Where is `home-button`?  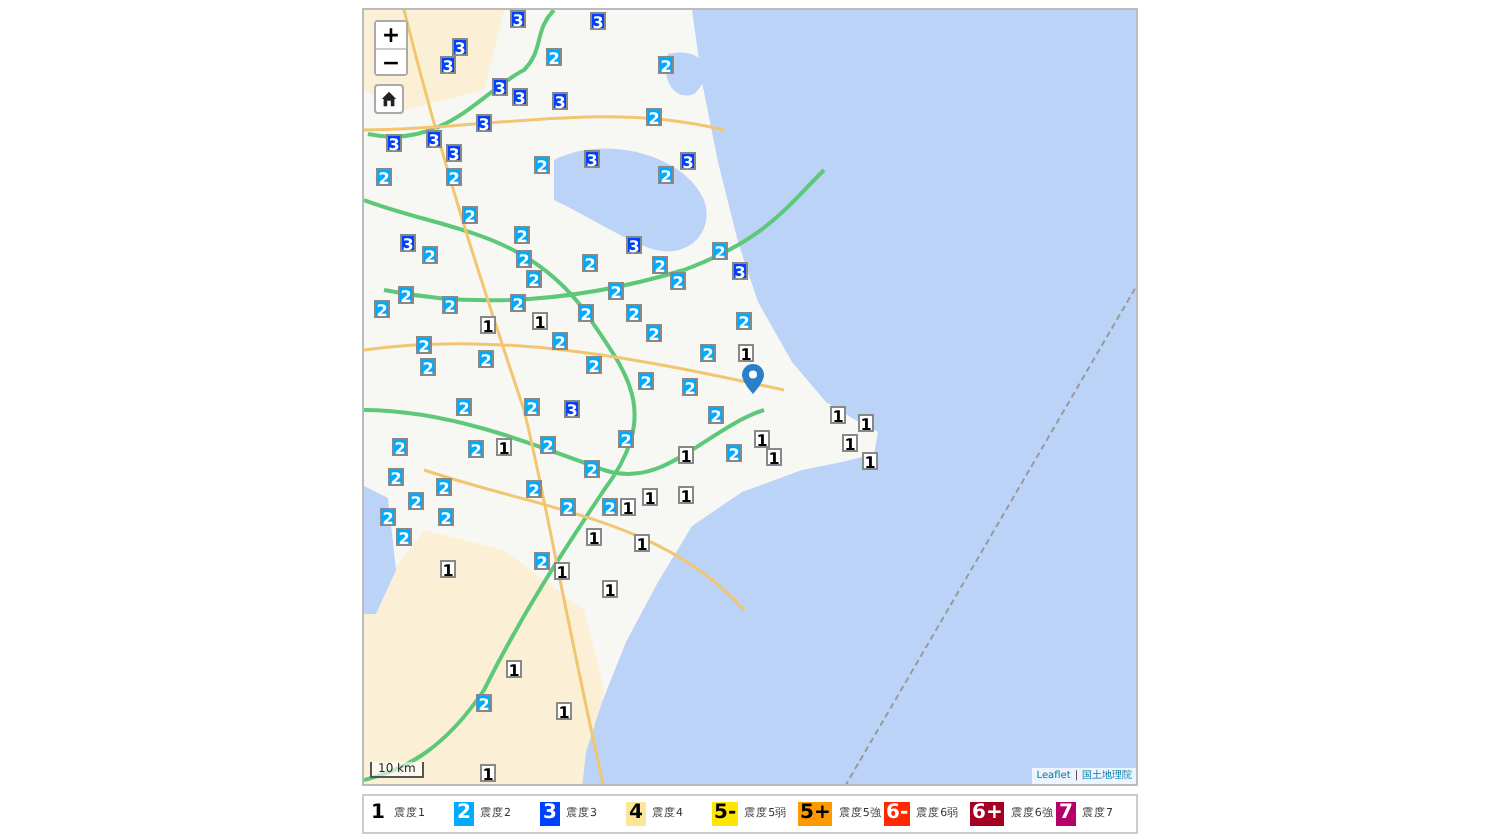
home-button is located at coordinates (389, 99).